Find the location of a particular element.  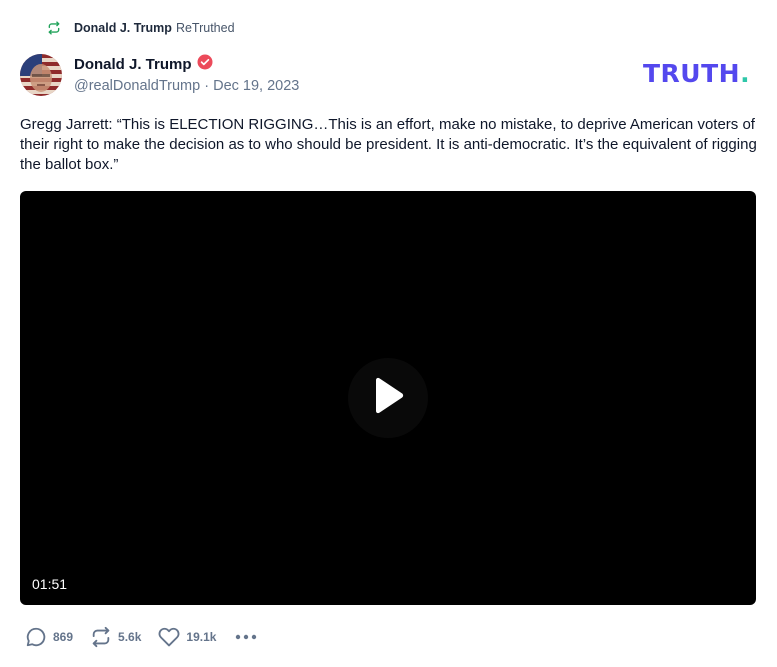

more-options-button is located at coordinates (246, 637).